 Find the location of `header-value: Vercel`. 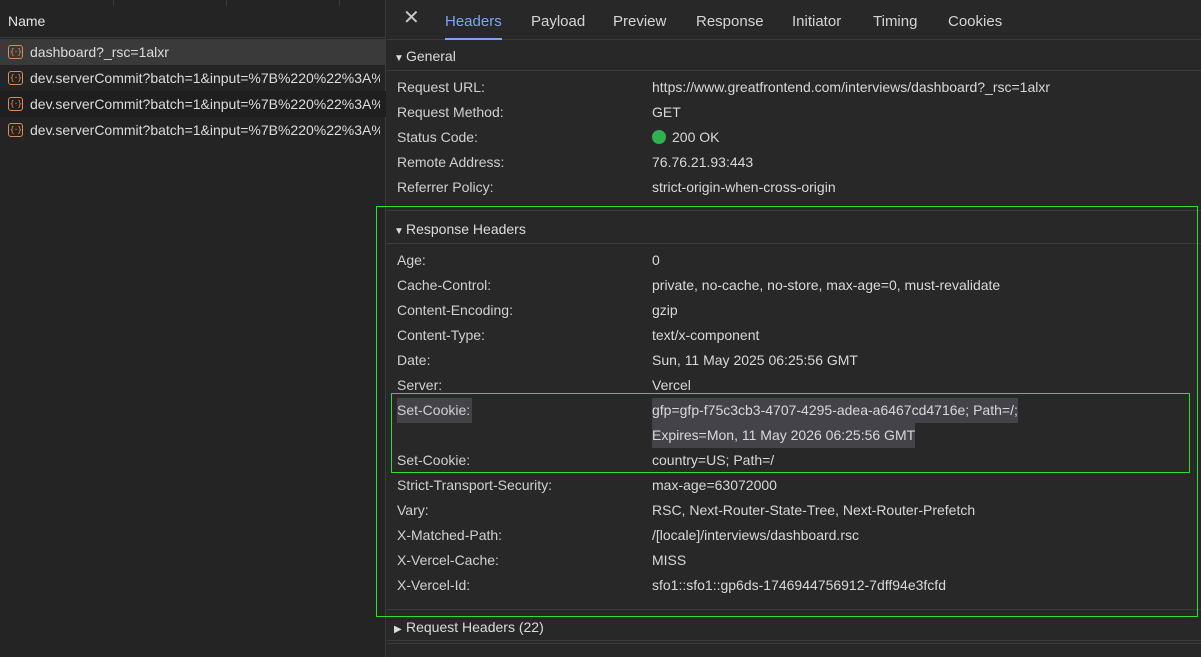

header-value: Vercel is located at coordinates (671, 385).